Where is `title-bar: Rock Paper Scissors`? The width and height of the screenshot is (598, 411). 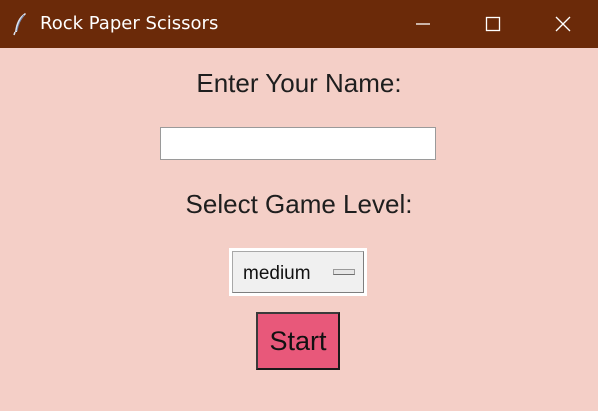
title-bar: Rock Paper Scissors is located at coordinates (299, 24).